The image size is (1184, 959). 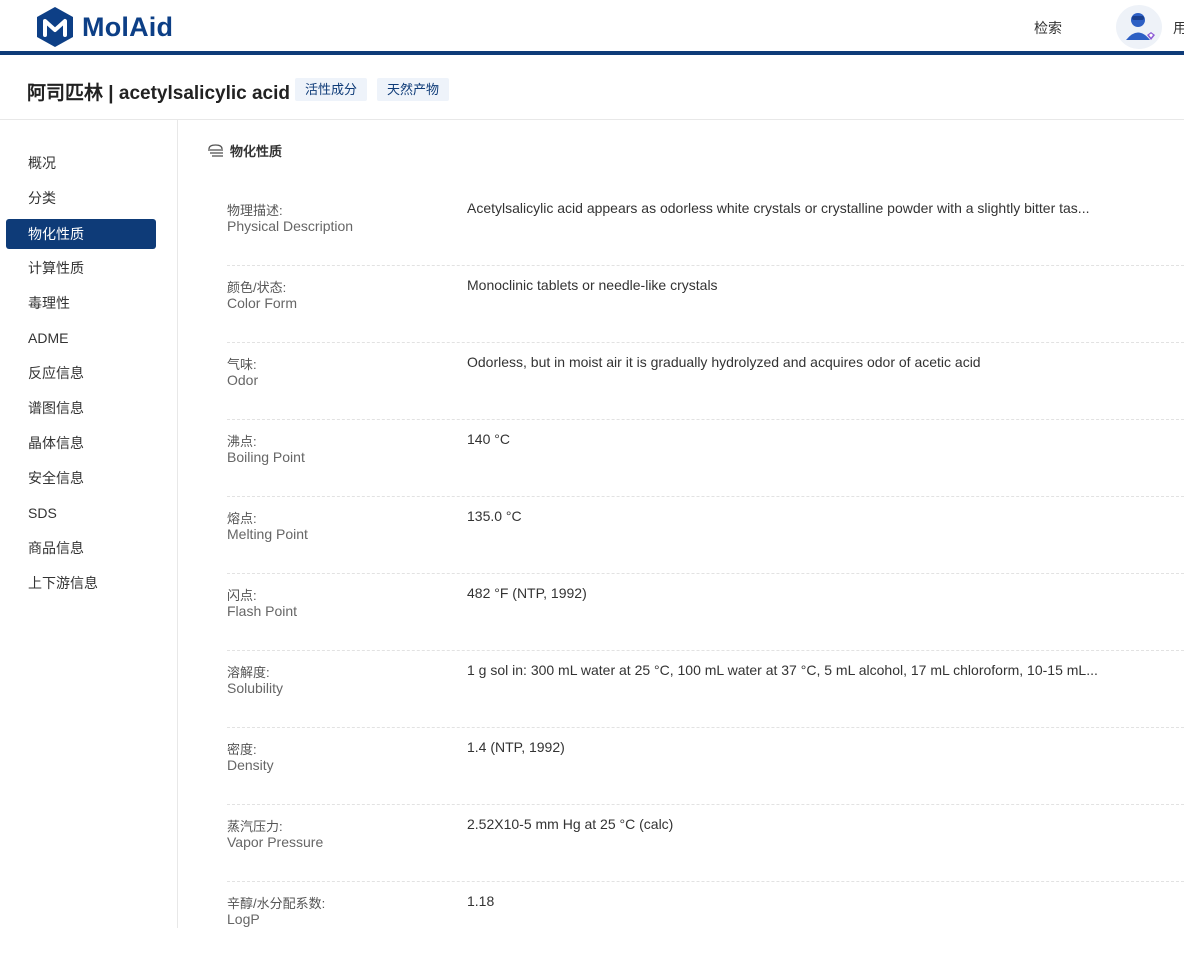 What do you see at coordinates (81, 408) in the screenshot?
I see `sidebar-item-spectra: 谱图信息` at bounding box center [81, 408].